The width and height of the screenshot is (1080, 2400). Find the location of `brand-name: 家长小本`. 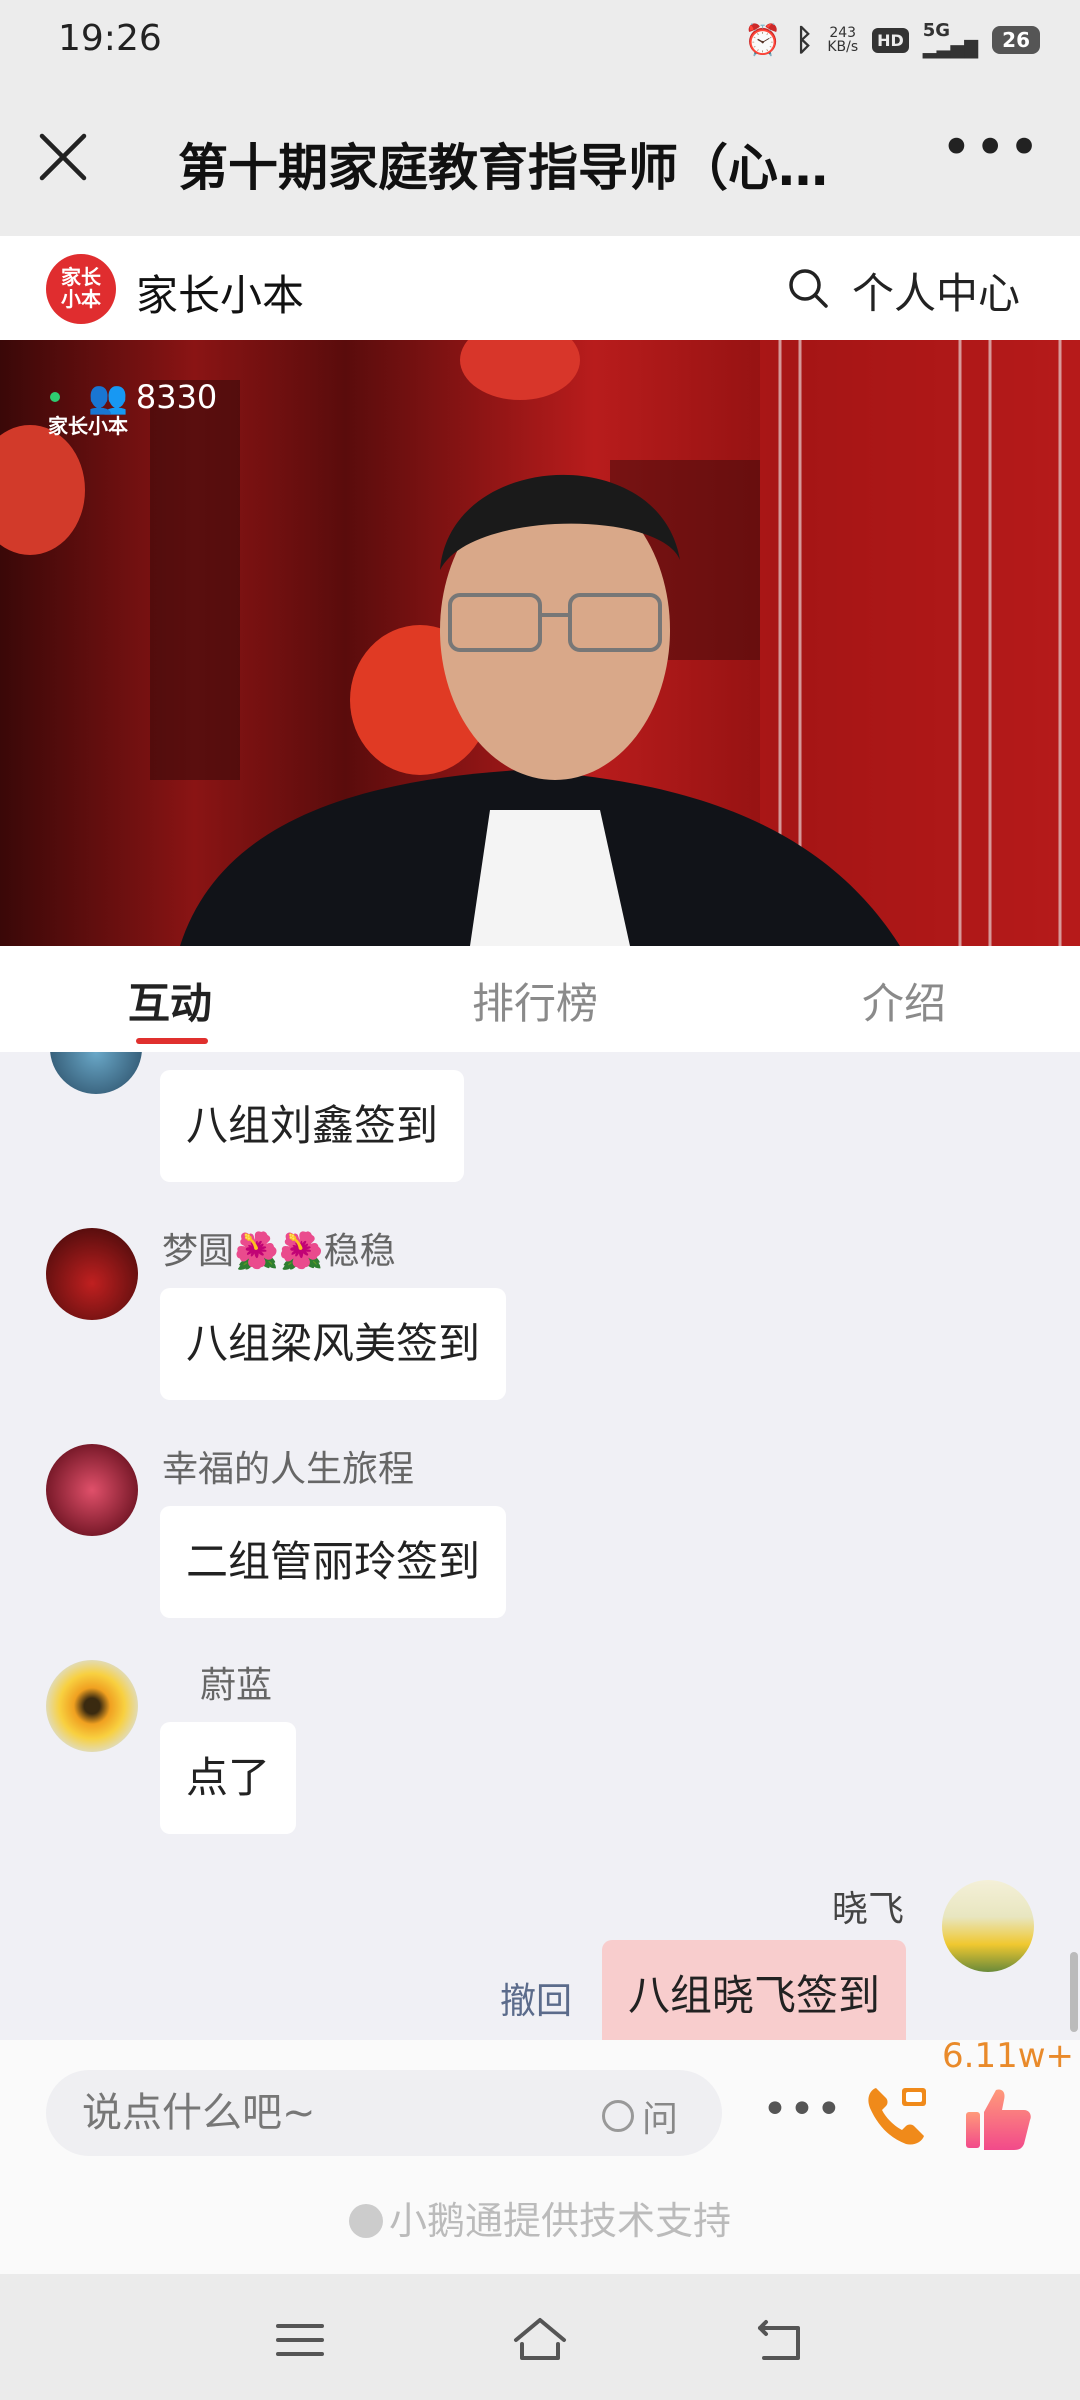

brand-name: 家长小本 is located at coordinates (220, 295).